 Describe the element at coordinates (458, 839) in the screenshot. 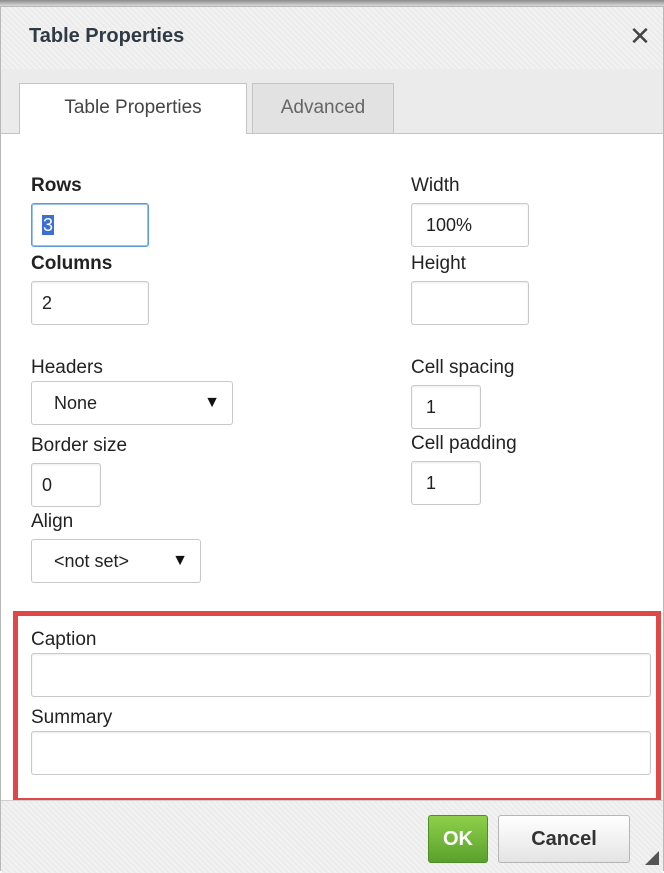

I see `ok-button: OK` at that location.